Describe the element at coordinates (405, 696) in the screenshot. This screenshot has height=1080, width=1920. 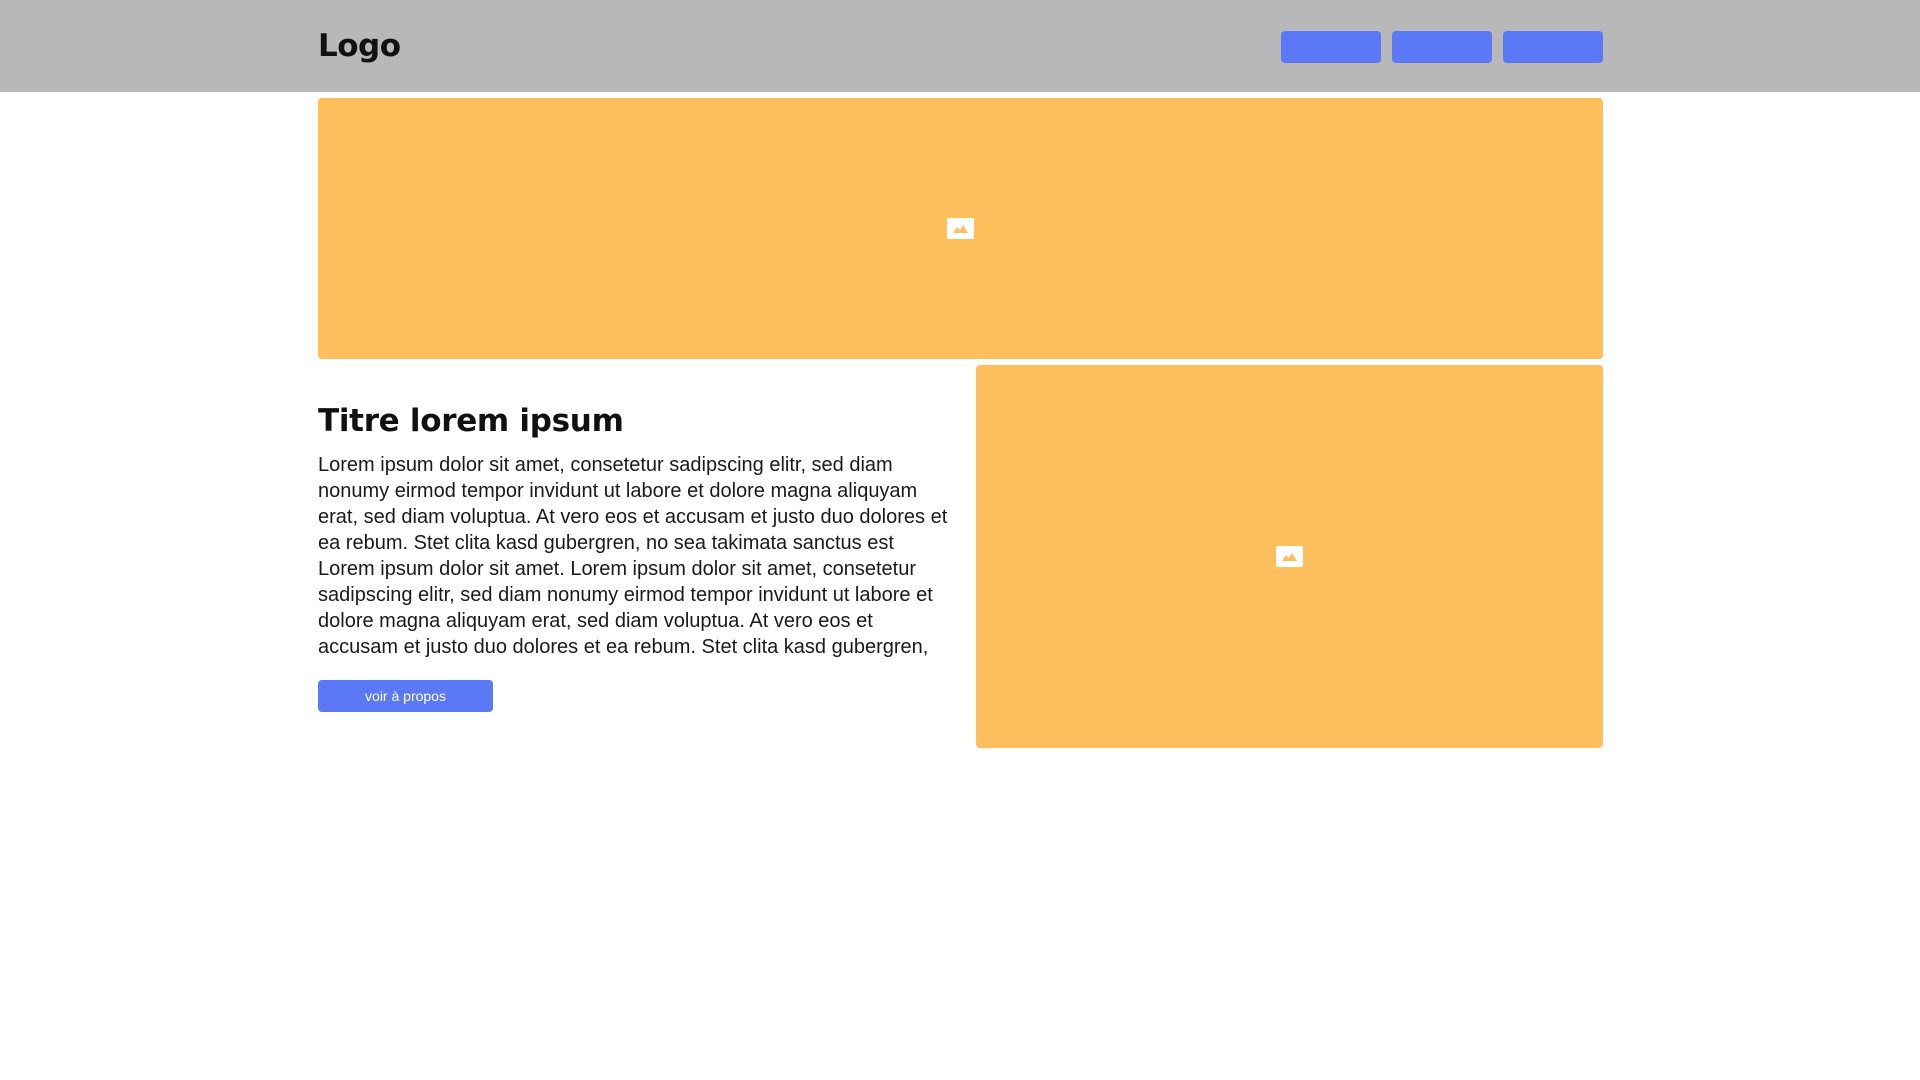
I see `about-button: voir à propos` at that location.